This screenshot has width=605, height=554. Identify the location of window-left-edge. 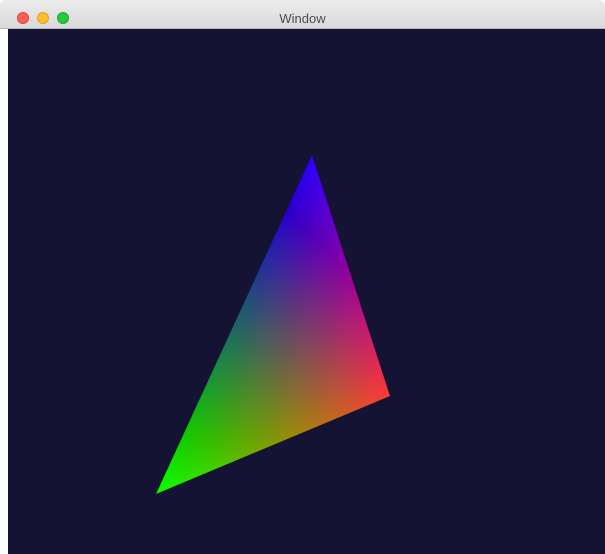
(4, 291).